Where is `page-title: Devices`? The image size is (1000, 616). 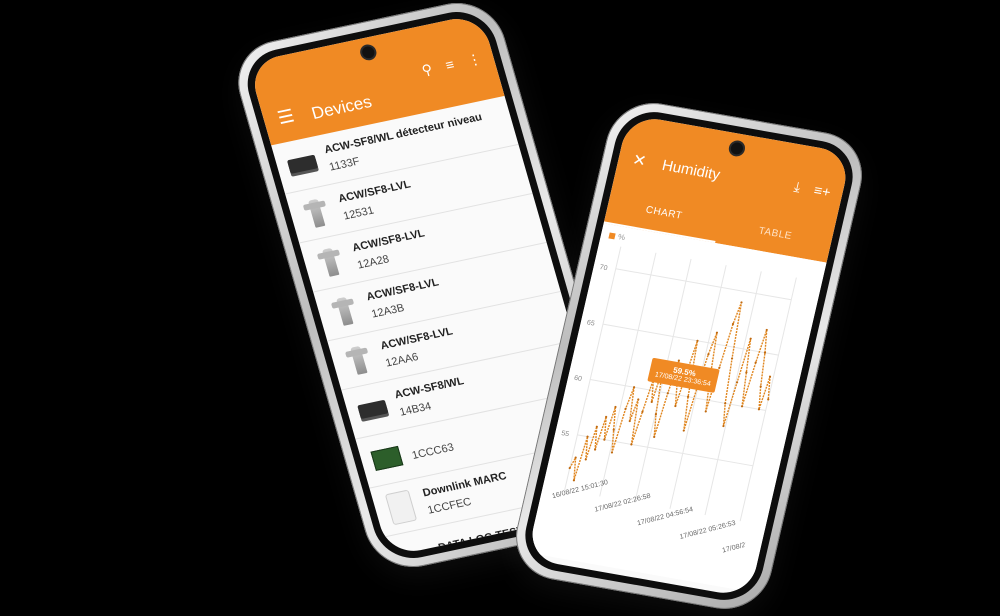
page-title: Devices is located at coordinates (341, 107).